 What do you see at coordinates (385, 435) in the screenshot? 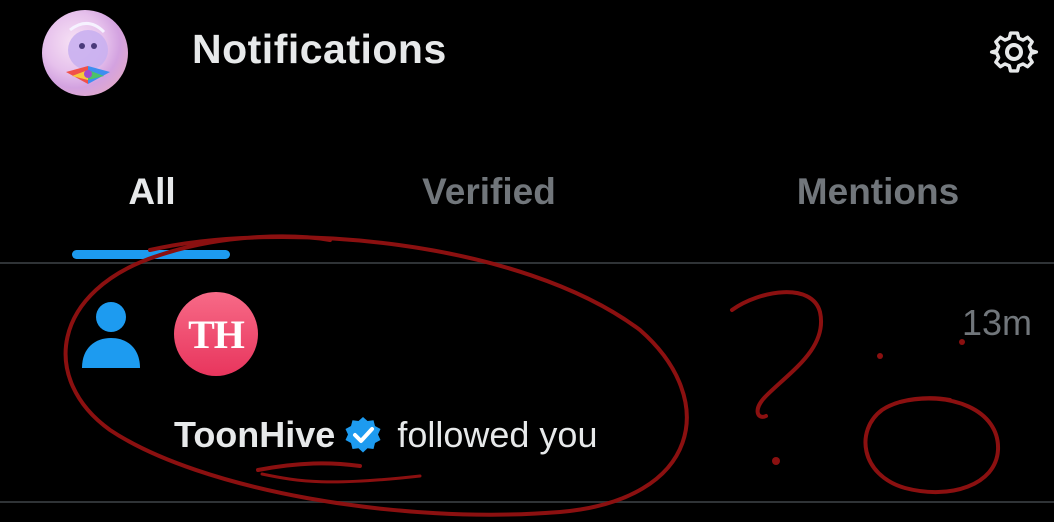
I see `notification-text: ToonHive followed you` at bounding box center [385, 435].